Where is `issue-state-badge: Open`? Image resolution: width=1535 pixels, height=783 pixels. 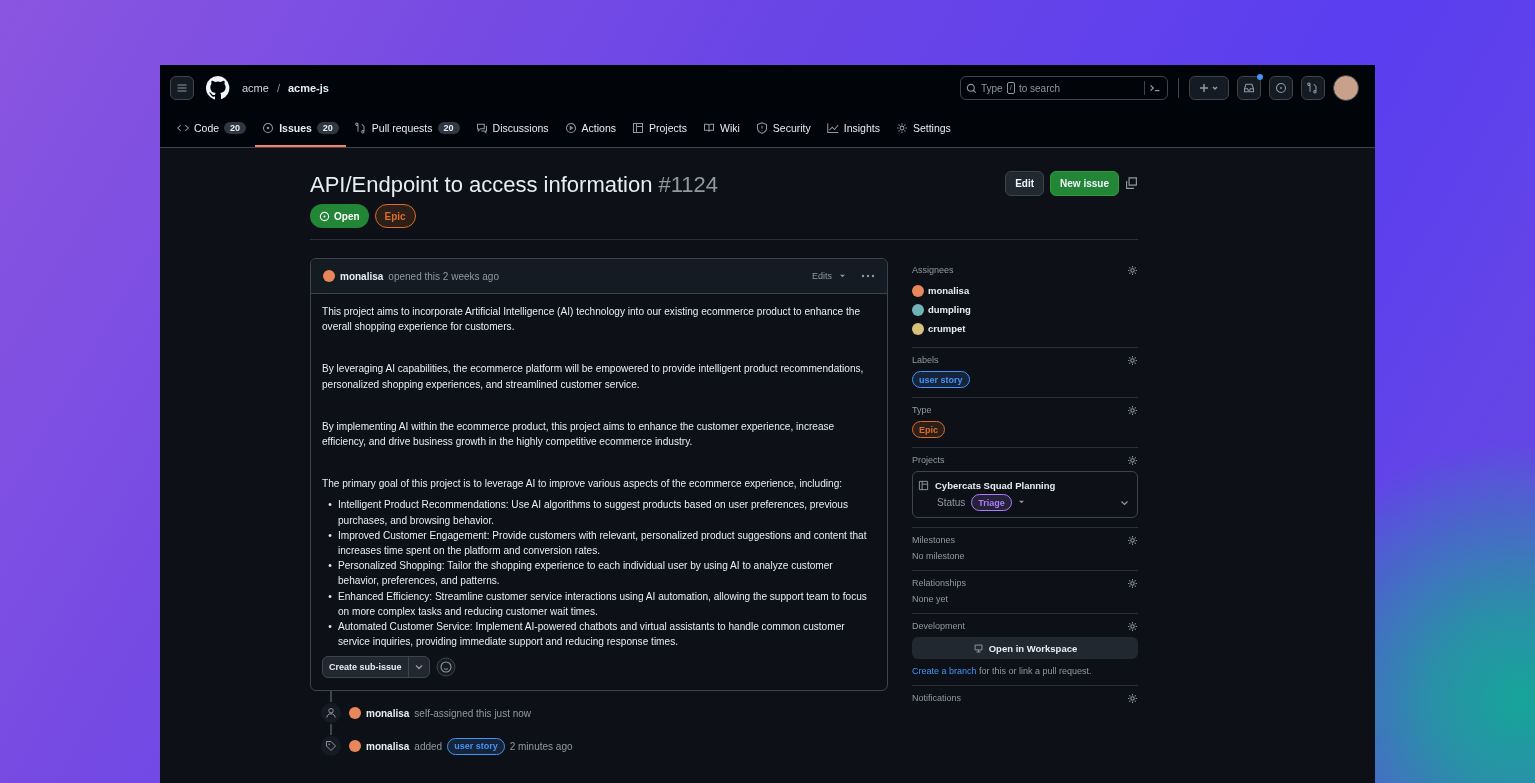
issue-state-badge: Open is located at coordinates (339, 216).